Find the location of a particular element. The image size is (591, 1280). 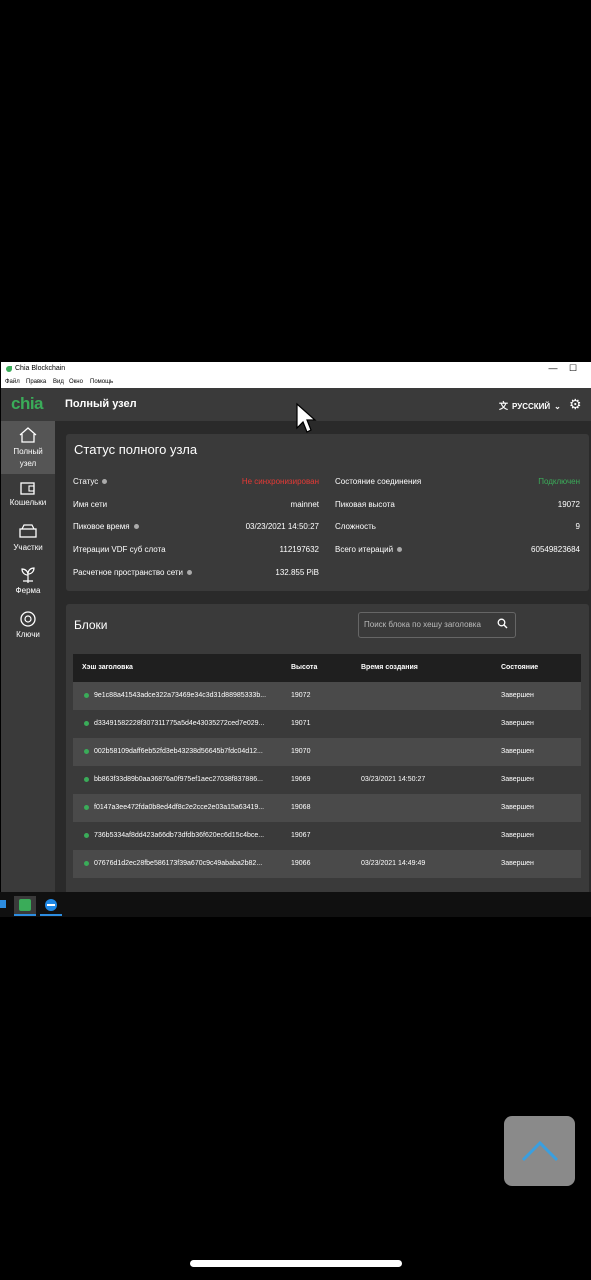

lifebuoy-icon is located at coordinates (28, 619).